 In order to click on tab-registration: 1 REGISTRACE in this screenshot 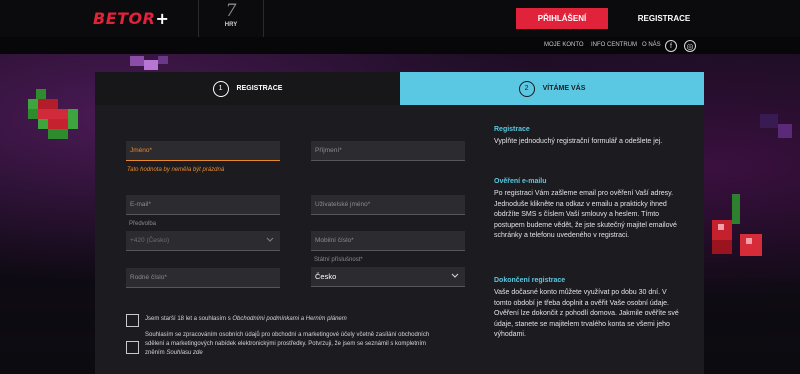, I will do `click(247, 88)`.